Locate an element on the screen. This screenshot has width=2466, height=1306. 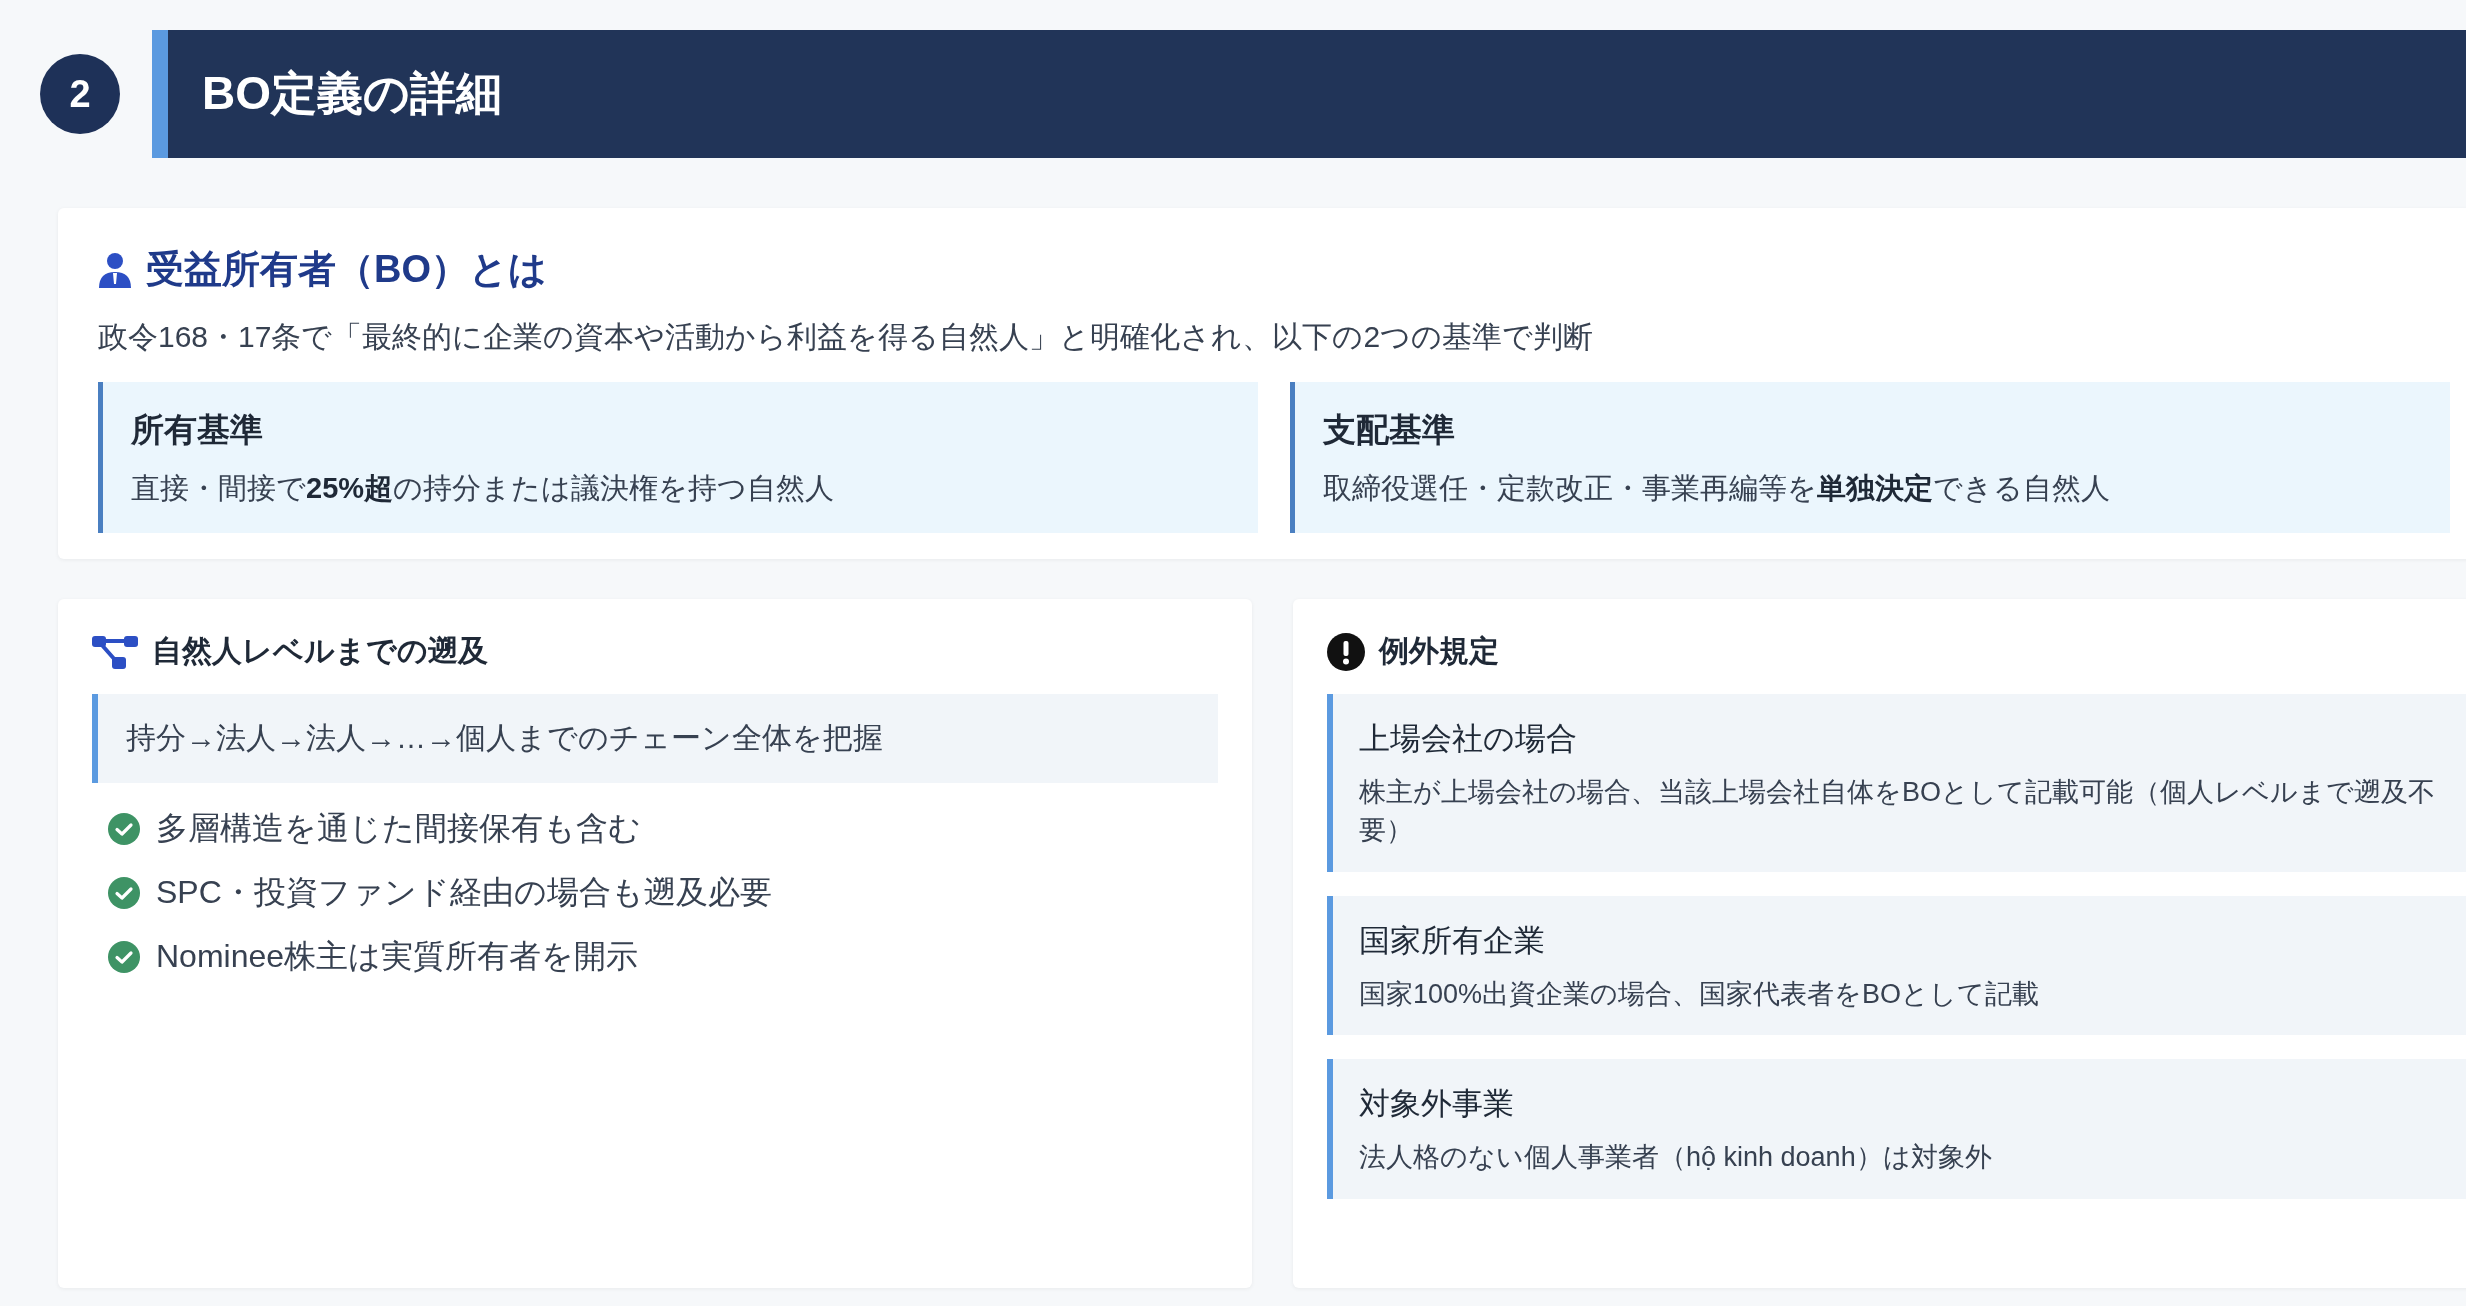
chain-callout: 持分→法人→法人→…→個人までのチェーン全体を把握 is located at coordinates (655, 738).